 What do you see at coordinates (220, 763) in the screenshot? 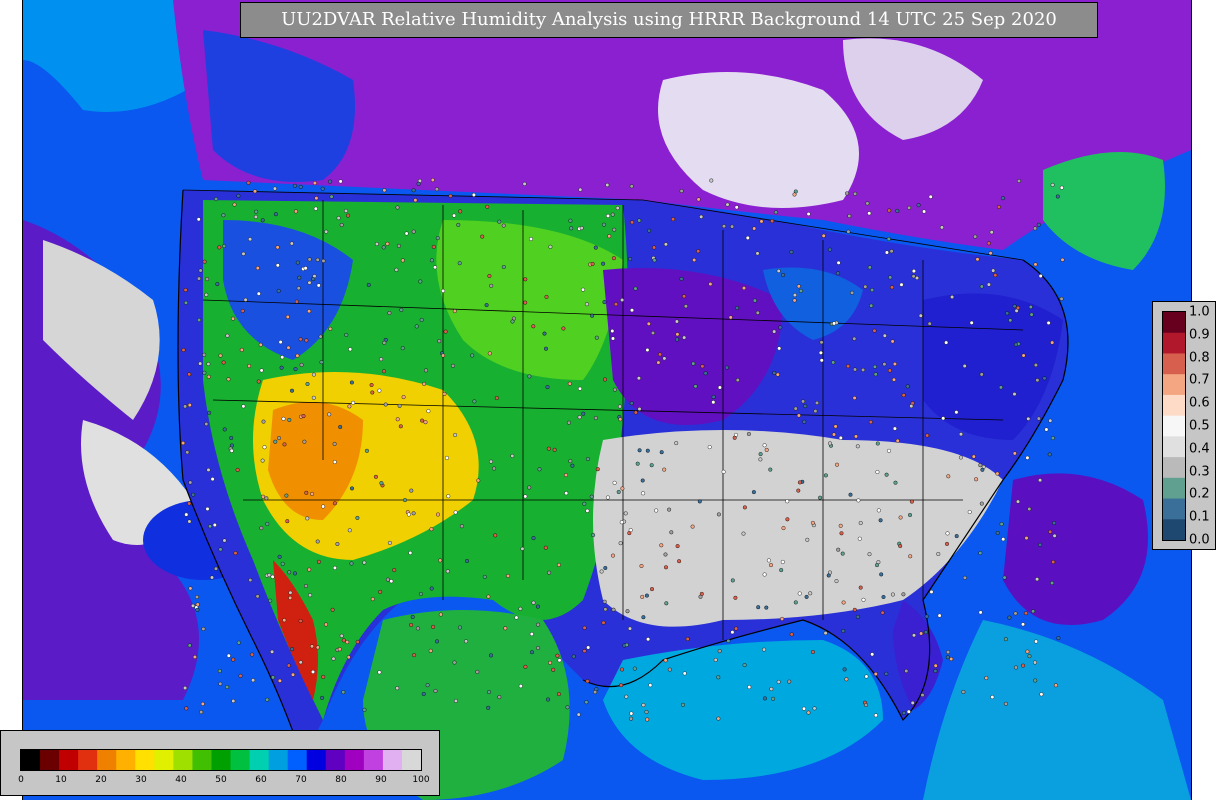
I see `rh-colorbar-legend: 0 10 20 30 40 50 60 70 80 90 100` at bounding box center [220, 763].